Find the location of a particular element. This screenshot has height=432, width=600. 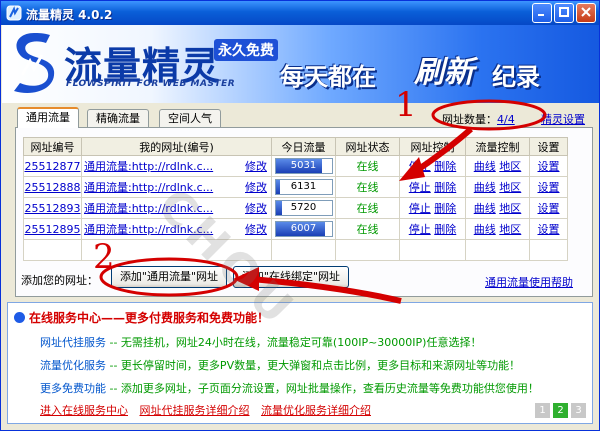

add-url-label: 添加您的网址： is located at coordinates (59, 280).